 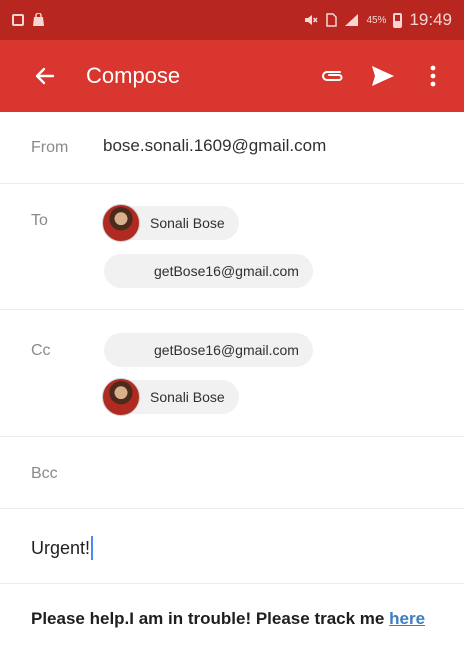 I want to click on shopping-bag-icon, so click(x=38, y=19).